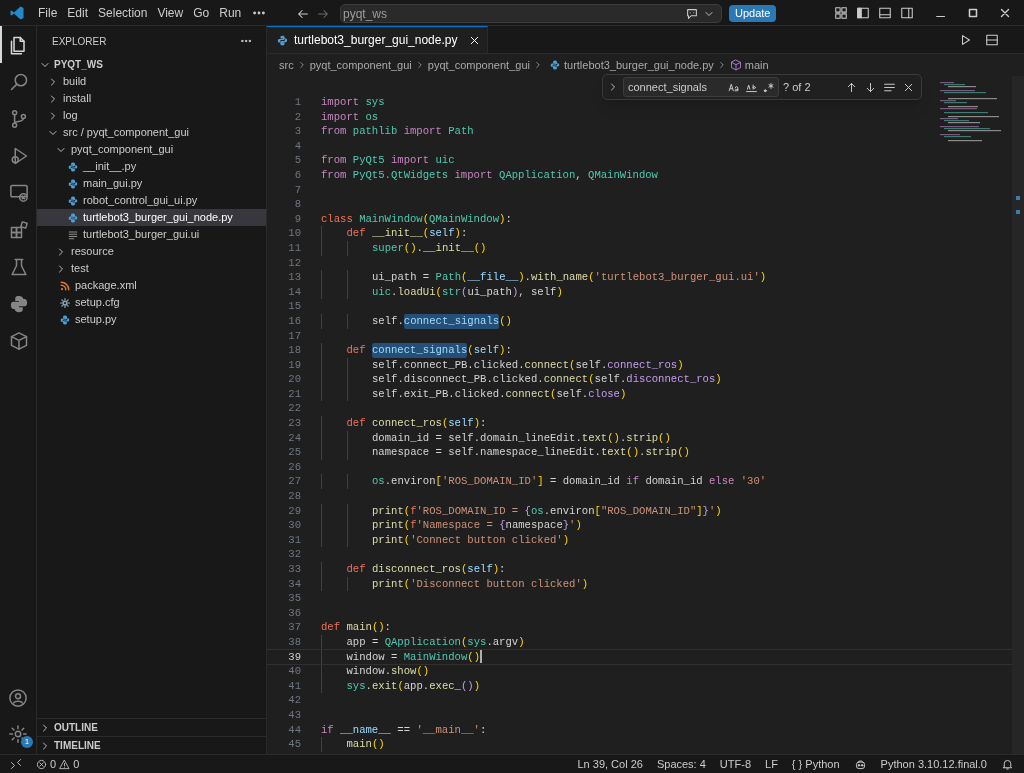 Image resolution: width=1024 pixels, height=773 pixels. I want to click on tree-item: turtlebot3_burger_gui.ui, so click(151, 234).